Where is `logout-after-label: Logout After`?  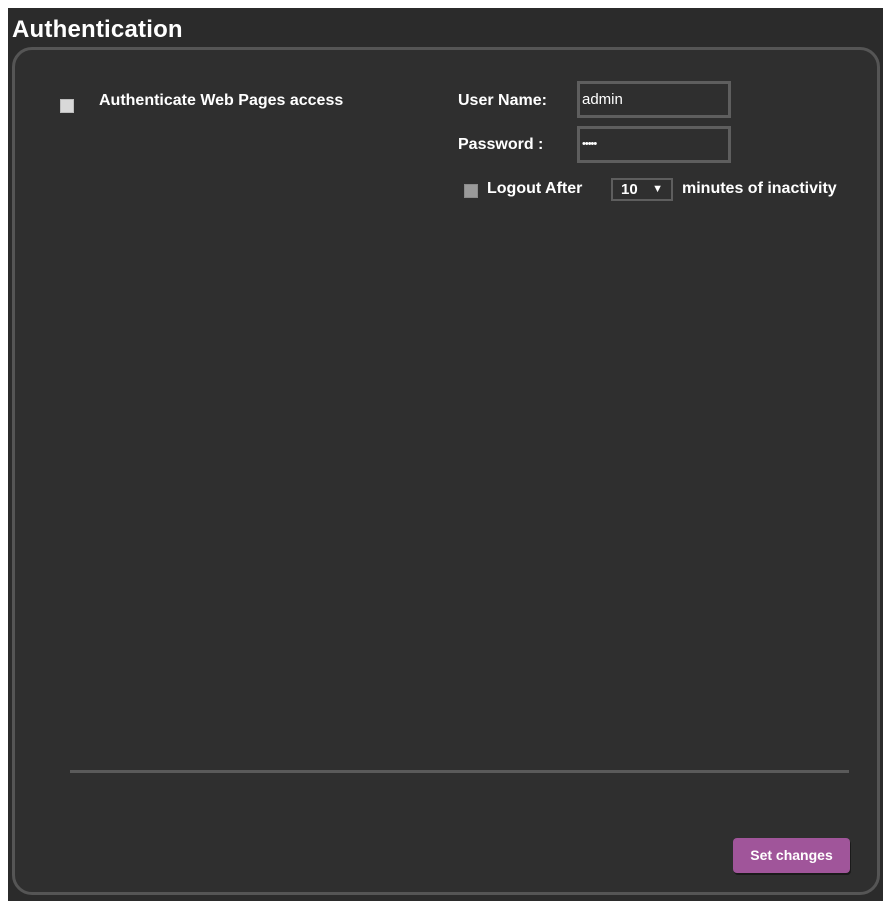
logout-after-label: Logout After is located at coordinates (535, 188).